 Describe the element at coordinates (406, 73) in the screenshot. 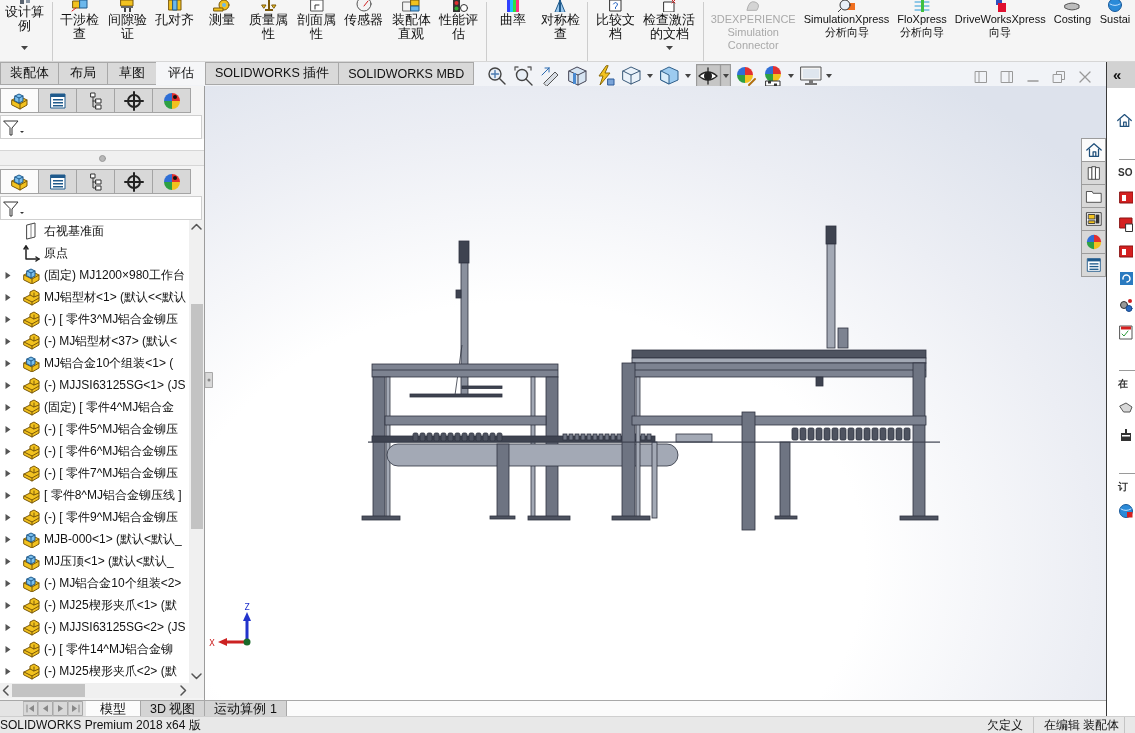

I see `command-tab: SOLIDWORKS MBD` at that location.